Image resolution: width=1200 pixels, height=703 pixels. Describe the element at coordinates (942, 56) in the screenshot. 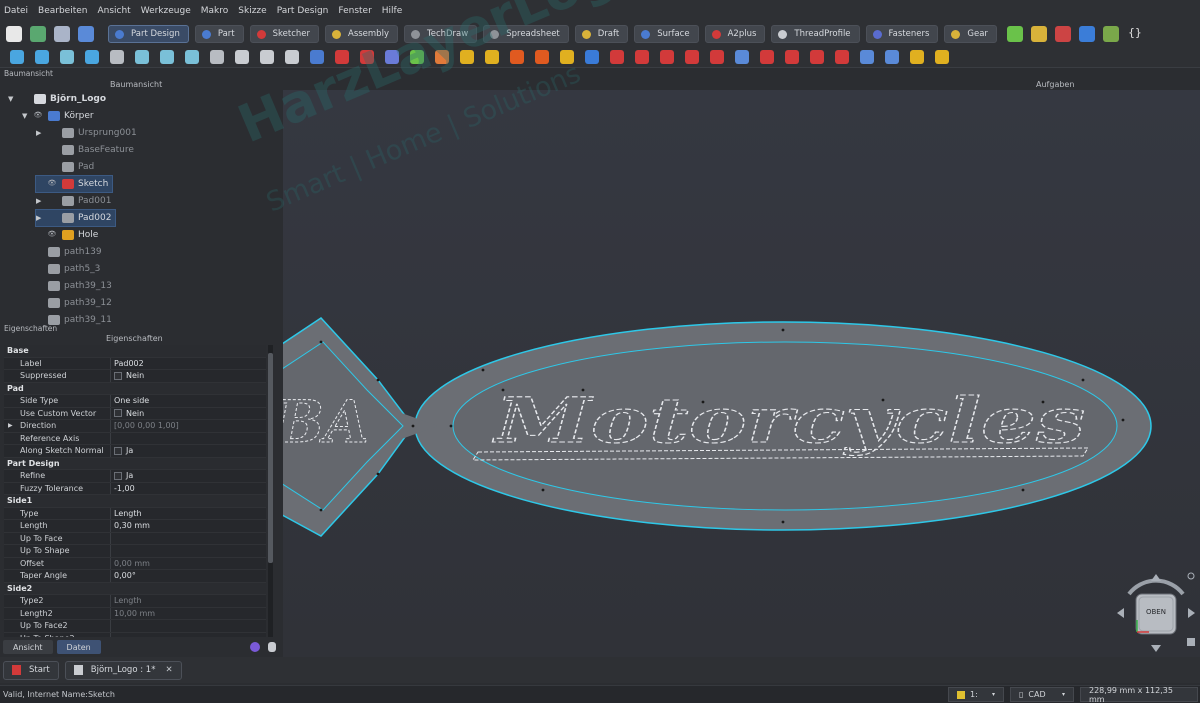

I see `boolean-icon` at that location.